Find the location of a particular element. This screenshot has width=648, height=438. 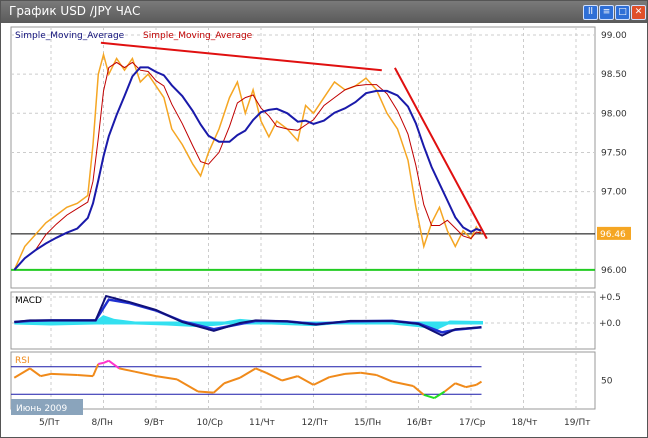

x-tick-label: 10/Ср is located at coordinates (210, 423).